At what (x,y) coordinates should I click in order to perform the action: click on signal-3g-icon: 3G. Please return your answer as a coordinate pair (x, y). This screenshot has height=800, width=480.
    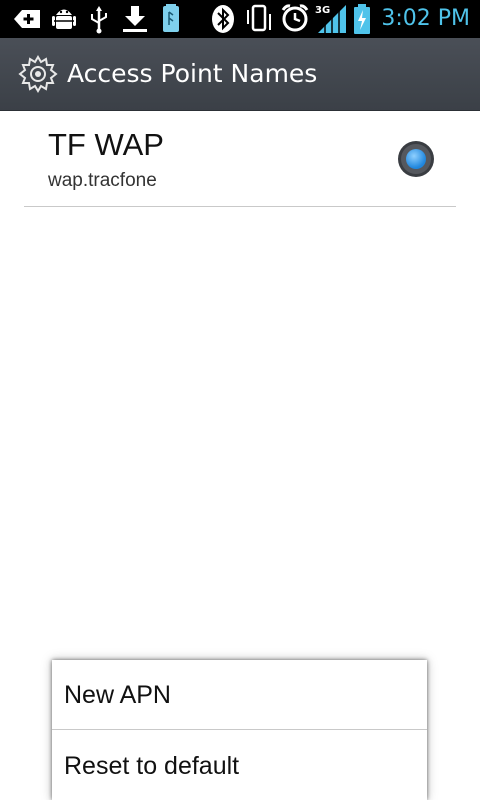
    Looking at the image, I should click on (331, 19).